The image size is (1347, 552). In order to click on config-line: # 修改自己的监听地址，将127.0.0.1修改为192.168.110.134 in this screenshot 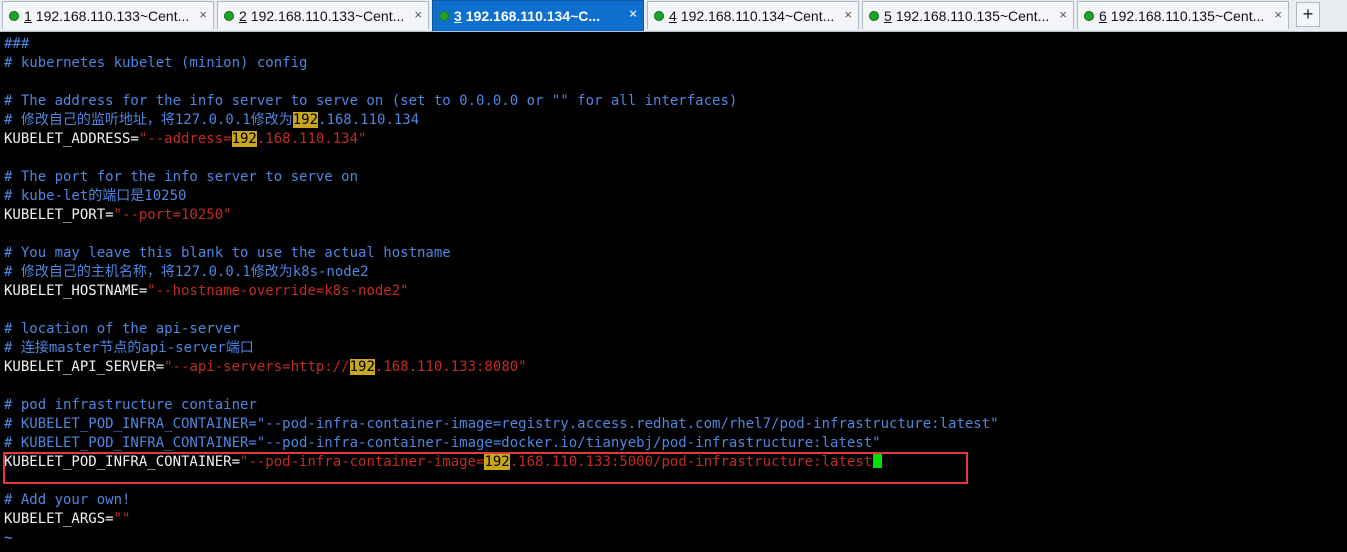, I will do `click(212, 120)`.